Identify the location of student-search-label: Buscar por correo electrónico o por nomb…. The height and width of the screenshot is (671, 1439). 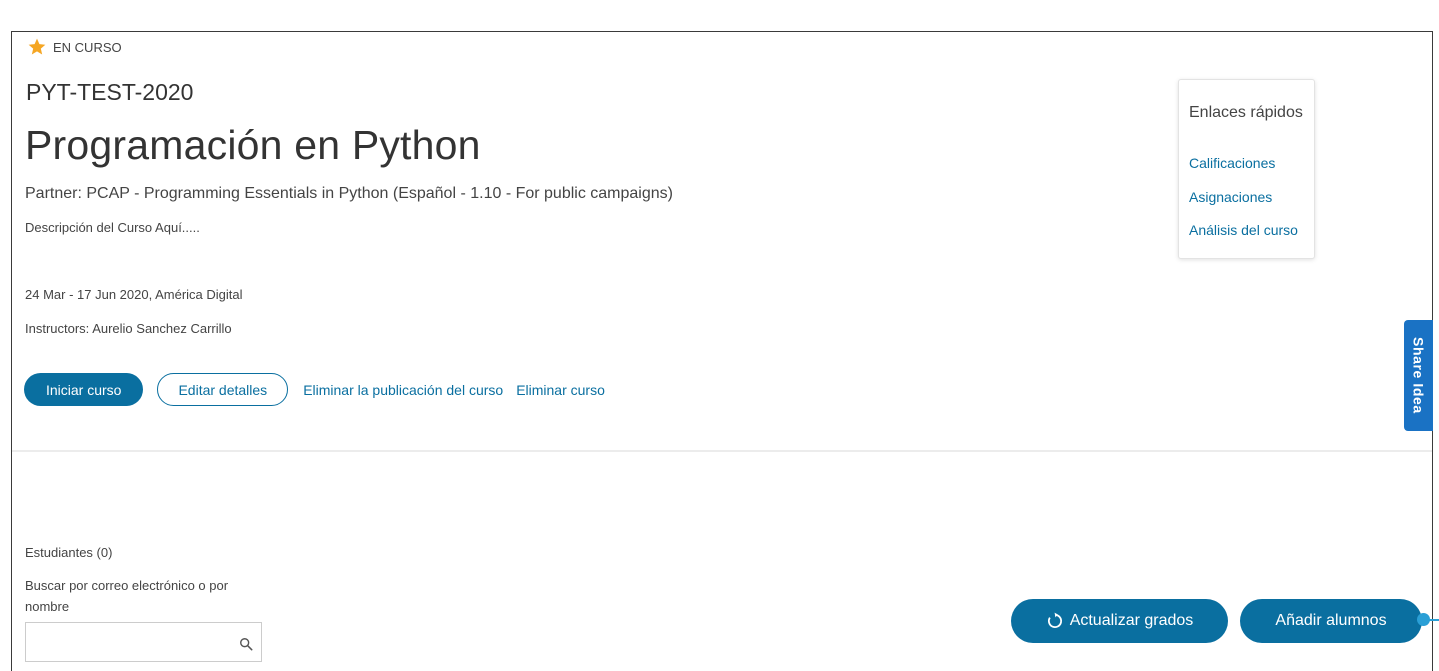
(127, 596).